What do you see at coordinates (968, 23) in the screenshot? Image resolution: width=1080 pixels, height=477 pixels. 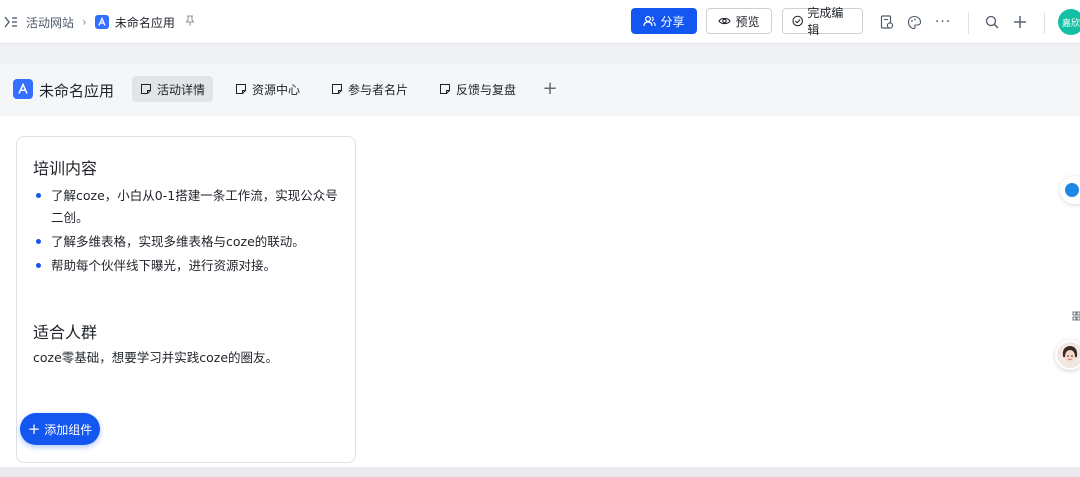 I see `toolbar-divider` at bounding box center [968, 23].